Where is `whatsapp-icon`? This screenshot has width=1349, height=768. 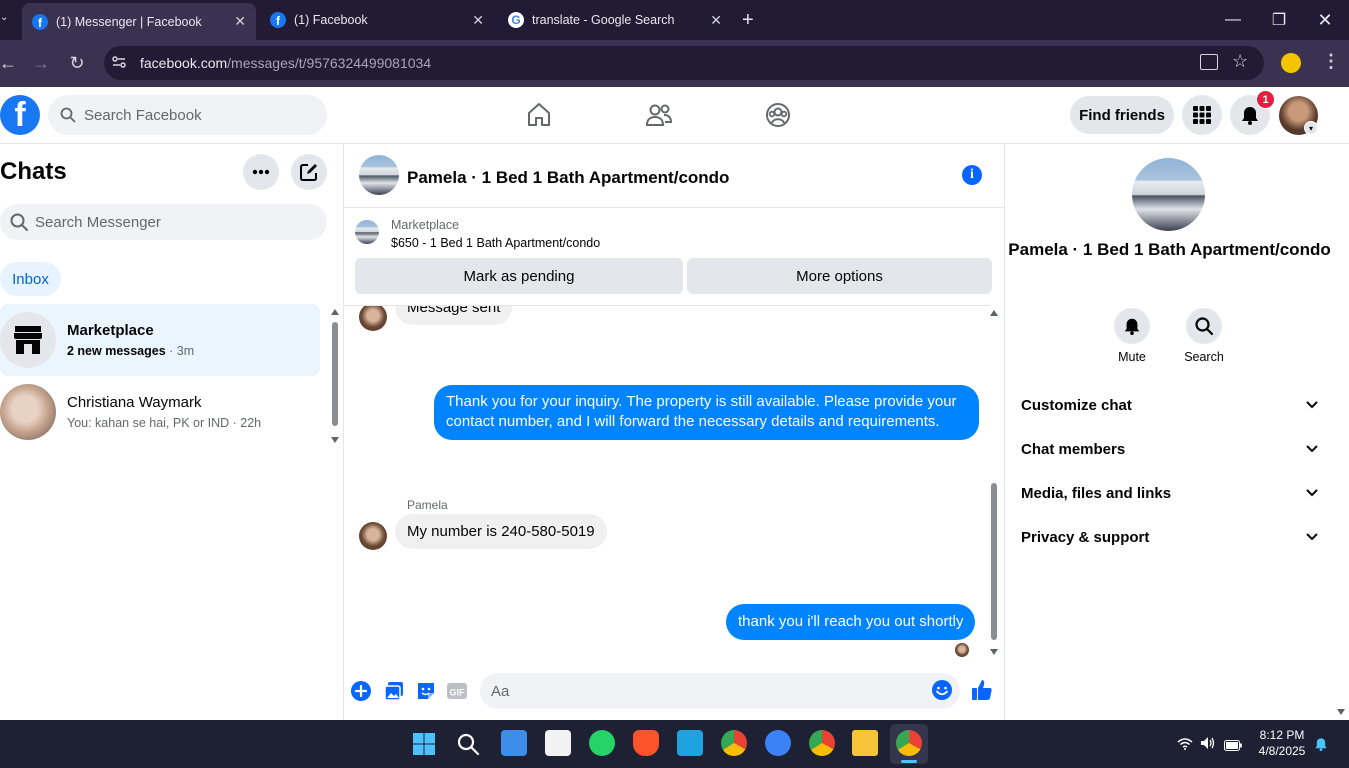
whatsapp-icon is located at coordinates (602, 743).